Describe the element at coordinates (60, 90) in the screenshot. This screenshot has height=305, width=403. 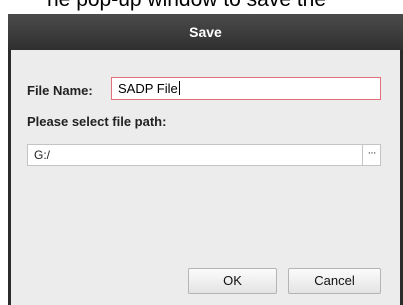
I see `file-name-label: File Name:` at that location.